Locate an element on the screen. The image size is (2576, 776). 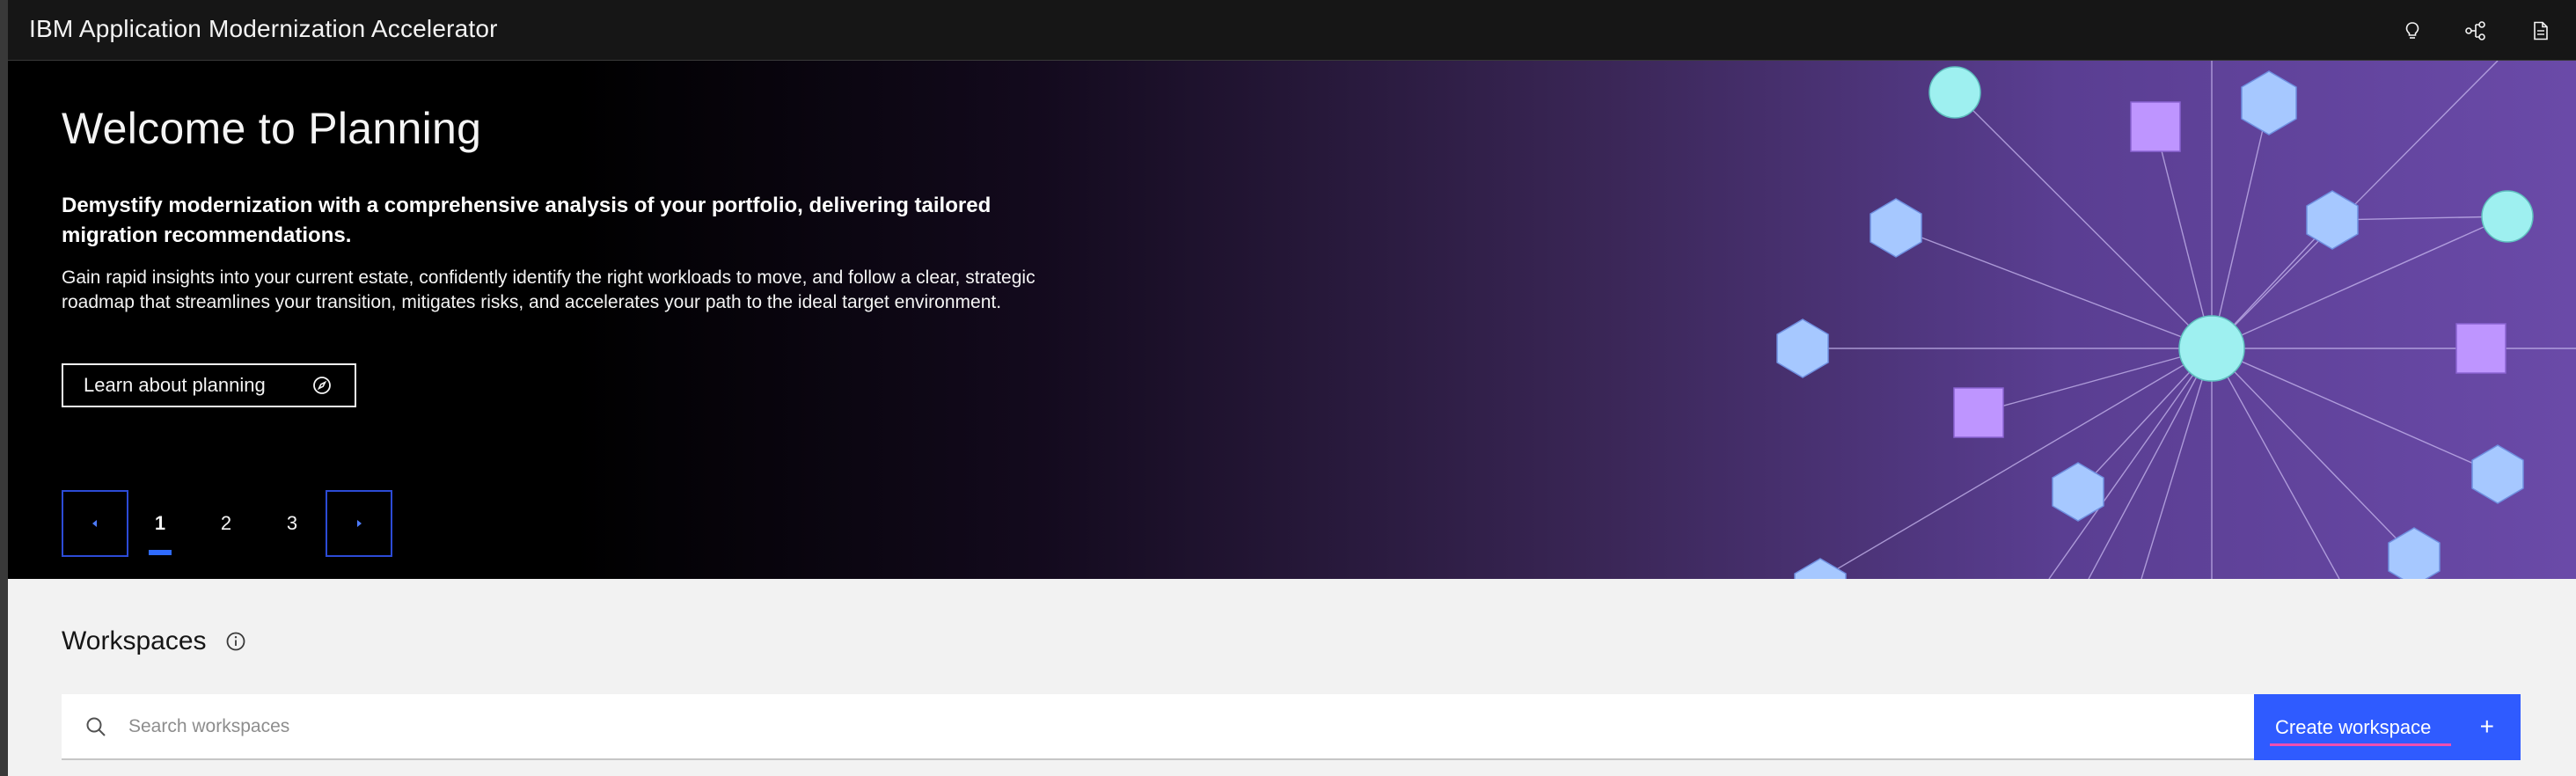
caret-left-icon is located at coordinates (94, 523).